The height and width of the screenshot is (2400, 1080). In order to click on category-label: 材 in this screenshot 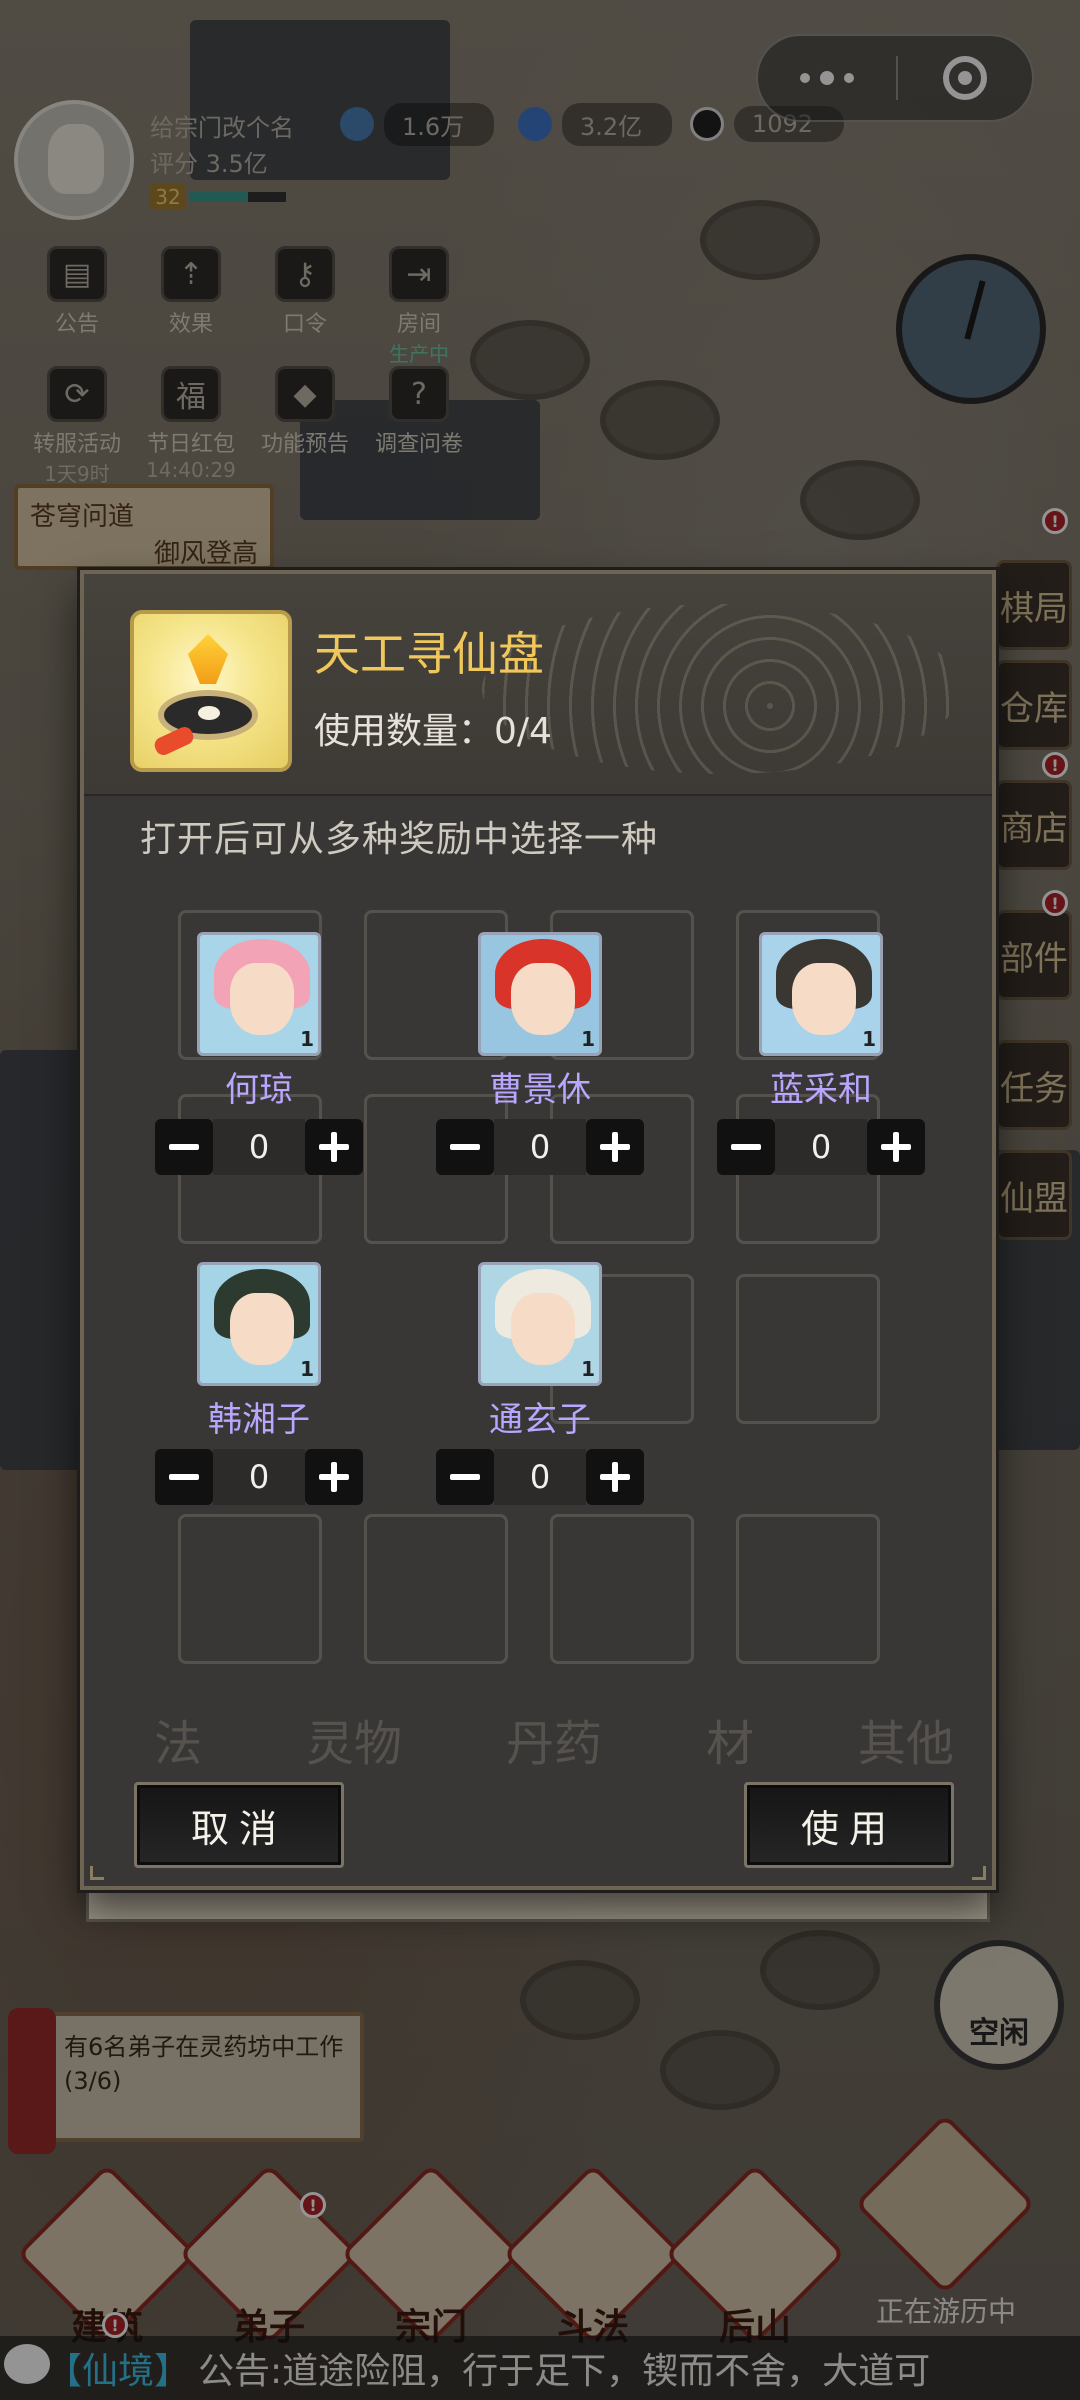, I will do `click(729, 1744)`.